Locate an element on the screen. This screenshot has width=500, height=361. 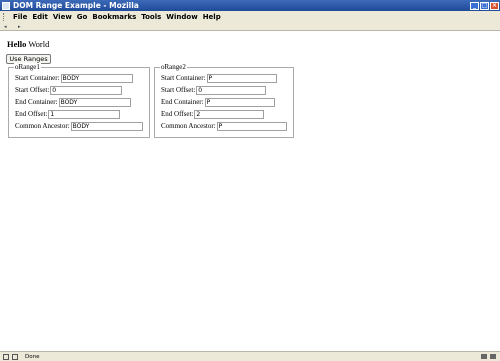
range1-end-container-row: End Container: BODY is located at coordinates (73, 102).